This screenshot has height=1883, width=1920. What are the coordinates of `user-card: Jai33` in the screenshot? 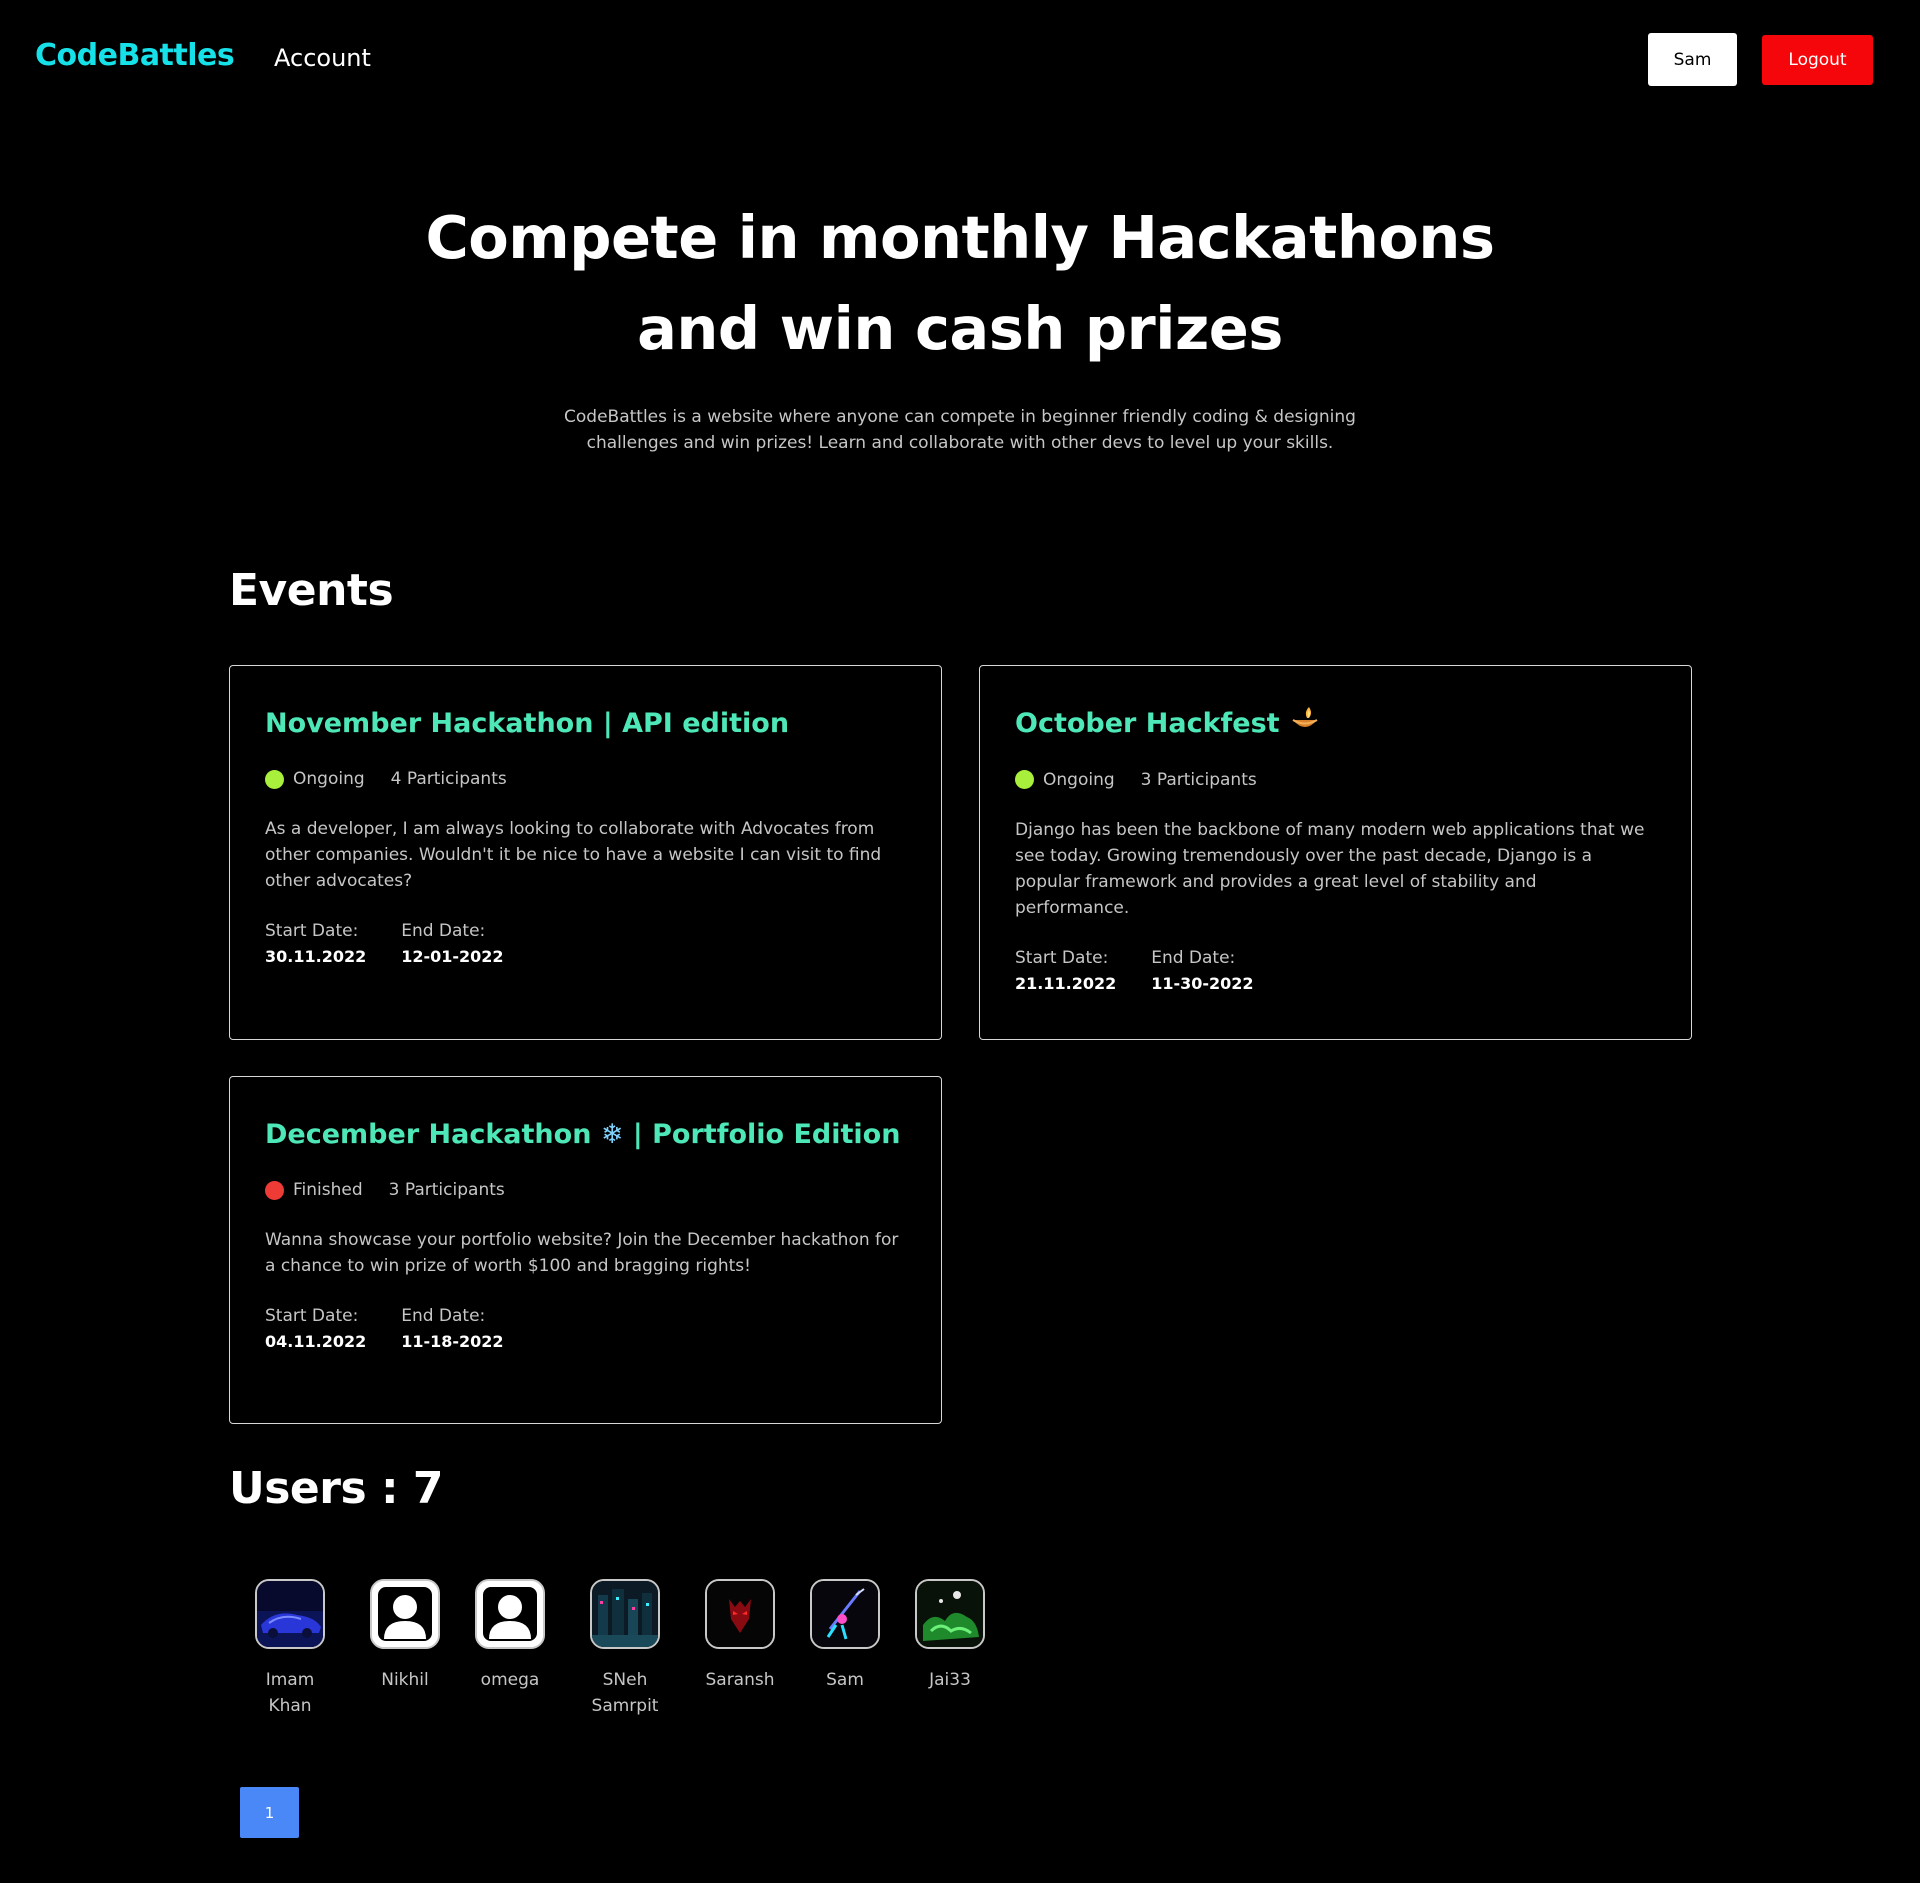 It's located at (950, 1636).